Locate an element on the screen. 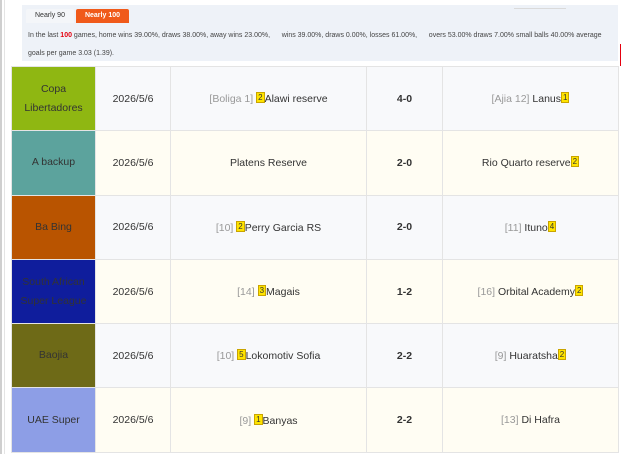 The height and width of the screenshot is (454, 630). away-team-cell: [11] Ituno 4 is located at coordinates (530, 227).